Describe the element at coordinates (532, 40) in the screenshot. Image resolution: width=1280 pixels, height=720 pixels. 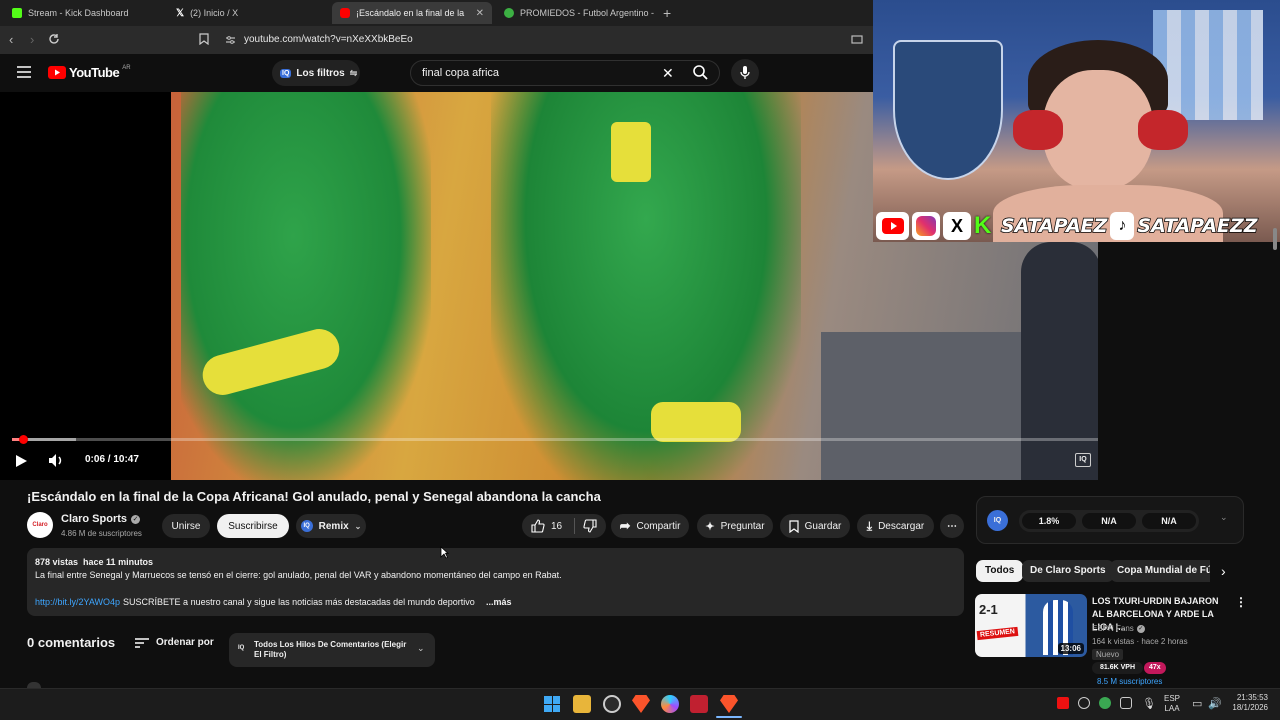
I see `url-input: youtube.com/watch?v=nXeXXbkBeEo` at that location.